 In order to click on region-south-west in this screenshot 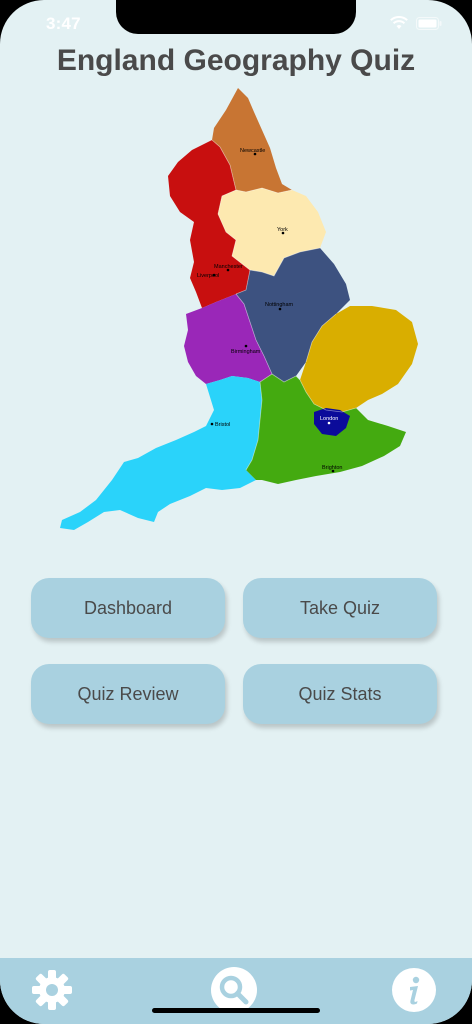, I will do `click(161, 453)`.